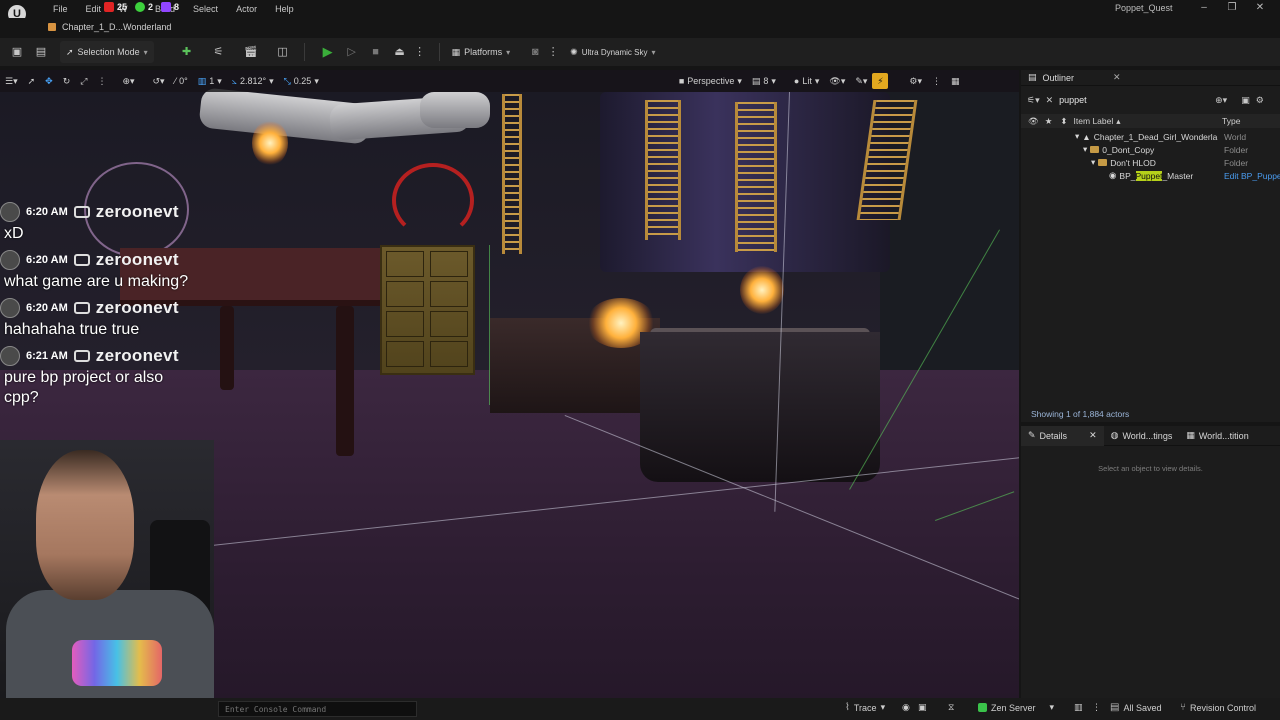 The height and width of the screenshot is (720, 1280). Describe the element at coordinates (612, 52) in the screenshot. I see `ultra-dynamic-sky-button: ✺ Ultra Dynamic Sky ▾` at that location.